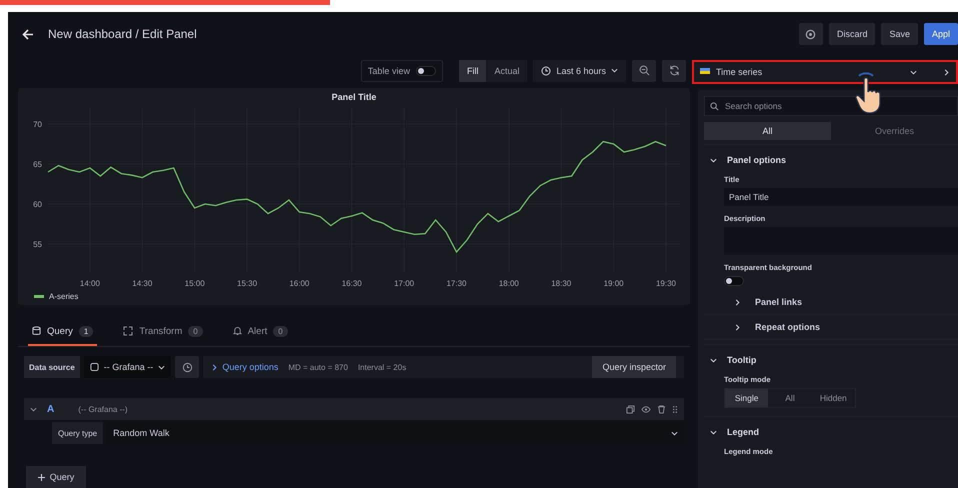  I want to click on drag-handle-icon, so click(675, 409).